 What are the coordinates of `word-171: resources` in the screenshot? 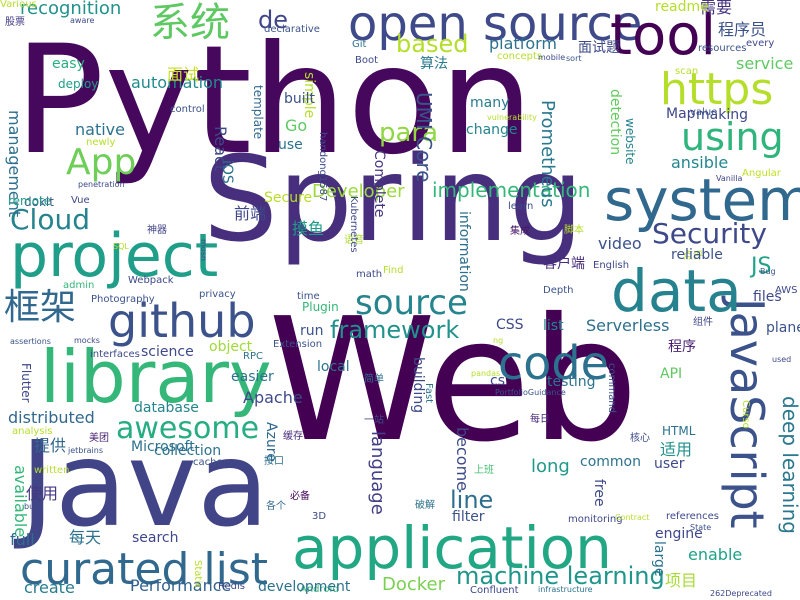 It's located at (722, 48).